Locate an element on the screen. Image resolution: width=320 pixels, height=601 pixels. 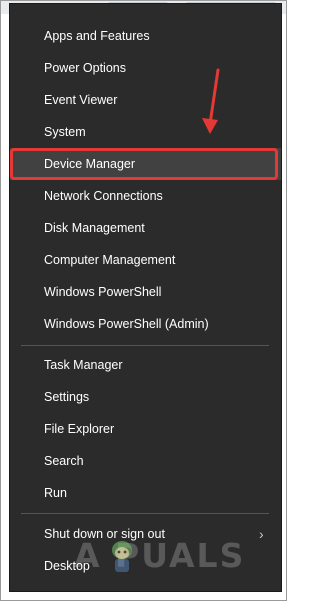
menu-item-label: Apps and Features is located at coordinates (97, 36).